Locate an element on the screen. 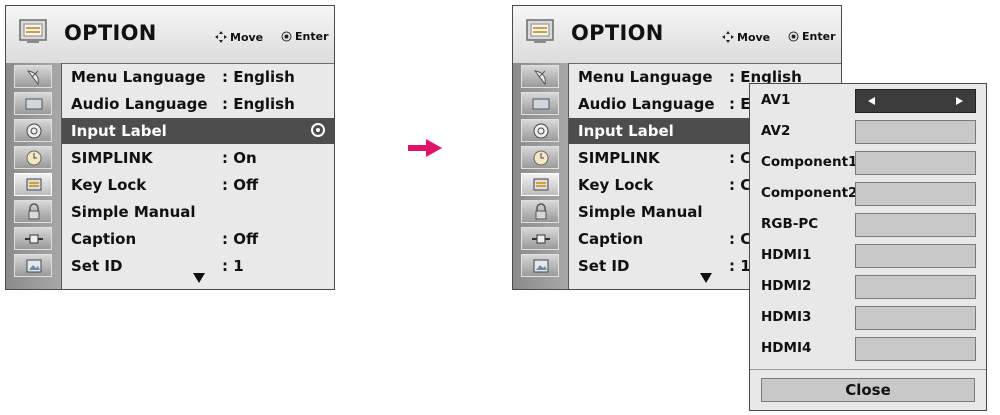 The image size is (1000, 415). input-row-hdmi1: HDMI1 is located at coordinates (868, 256).